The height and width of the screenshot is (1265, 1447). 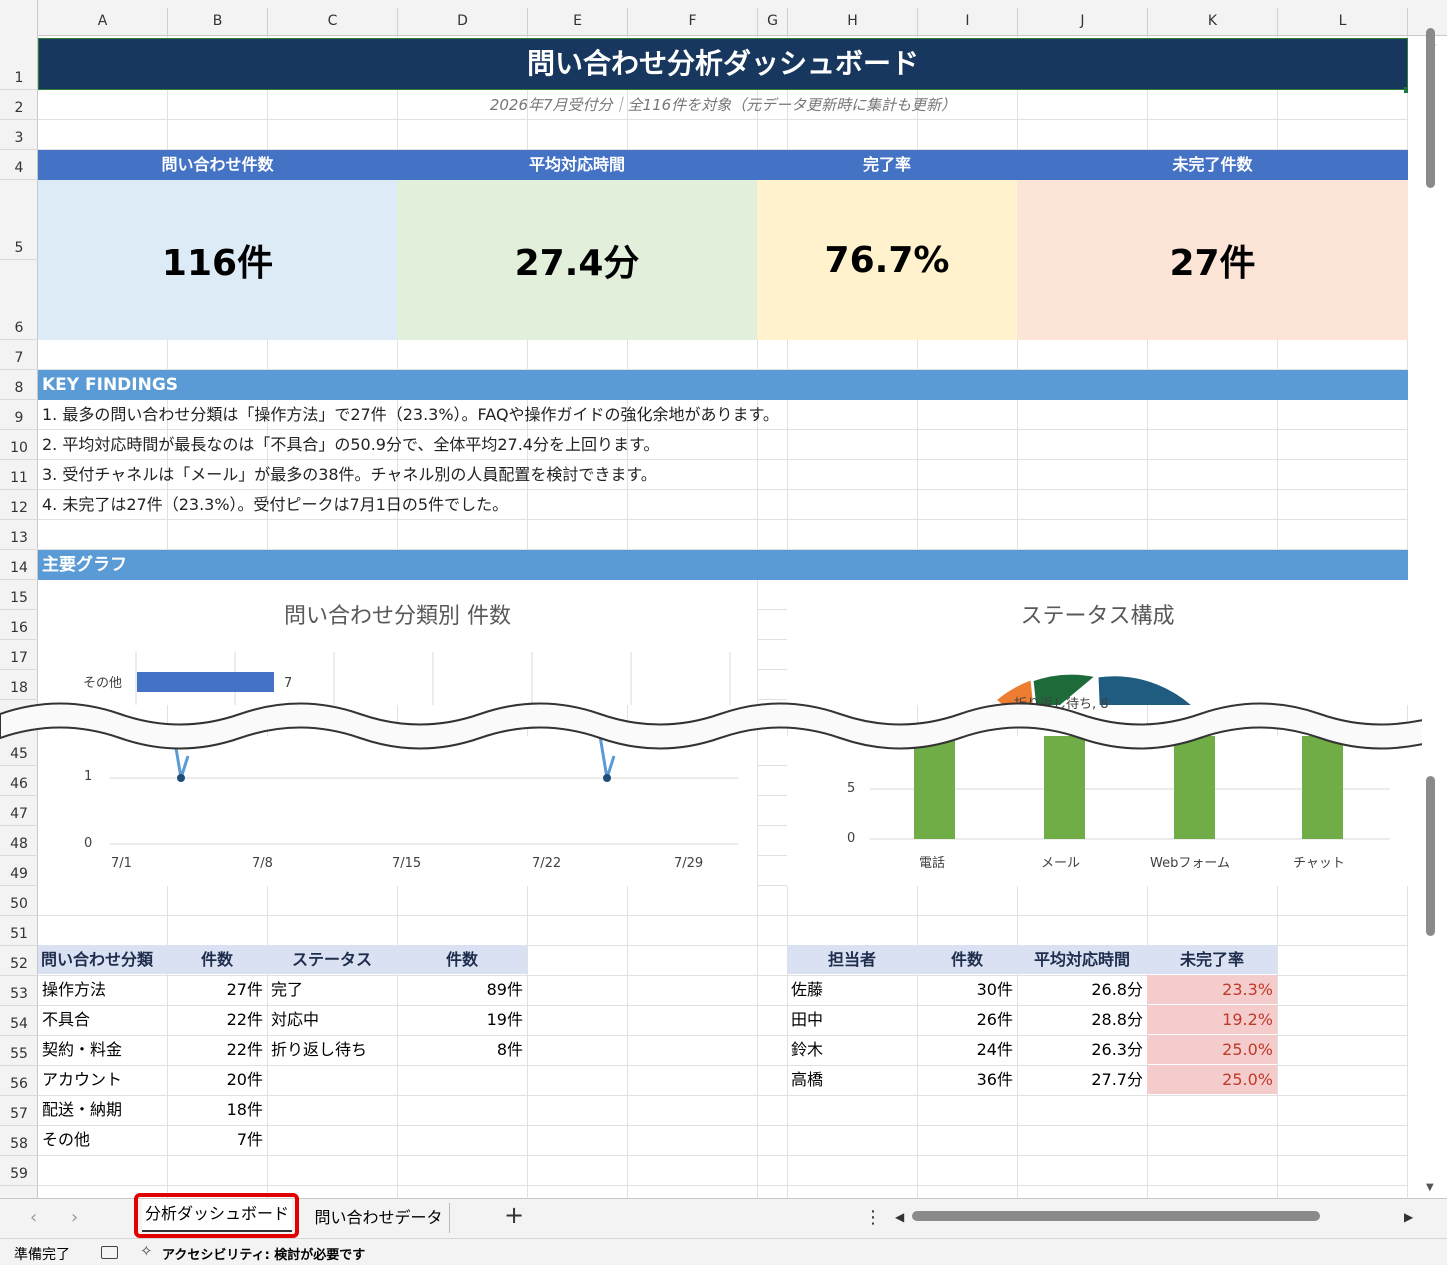 I want to click on row-header-14: 14, so click(x=19, y=565).